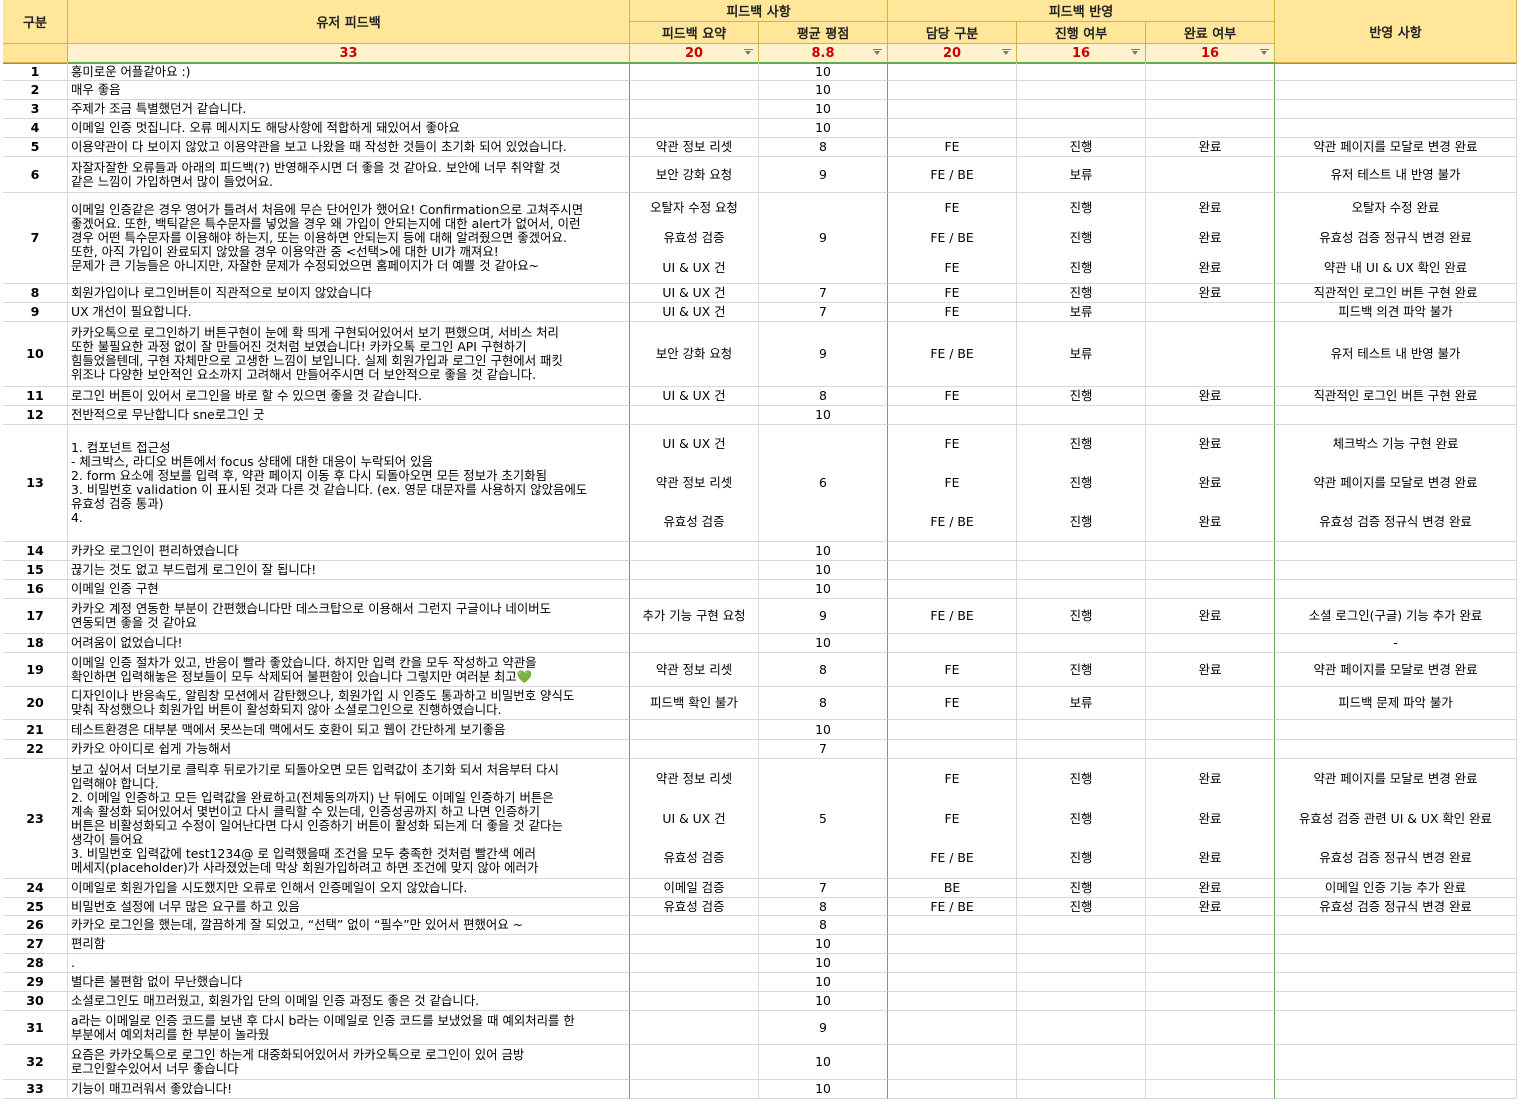 This screenshot has width=1523, height=1108. Describe the element at coordinates (35, 643) in the screenshot. I see `row-number: 18` at that location.